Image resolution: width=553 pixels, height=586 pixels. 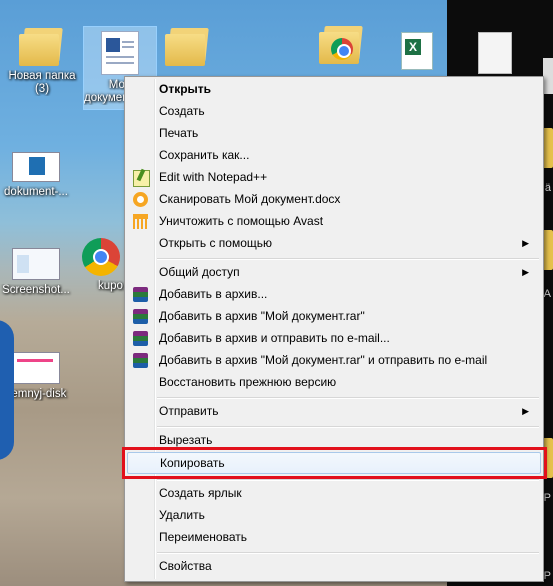 I want to click on menu-item-sharing: Общий доступ ▶, so click(x=334, y=272).